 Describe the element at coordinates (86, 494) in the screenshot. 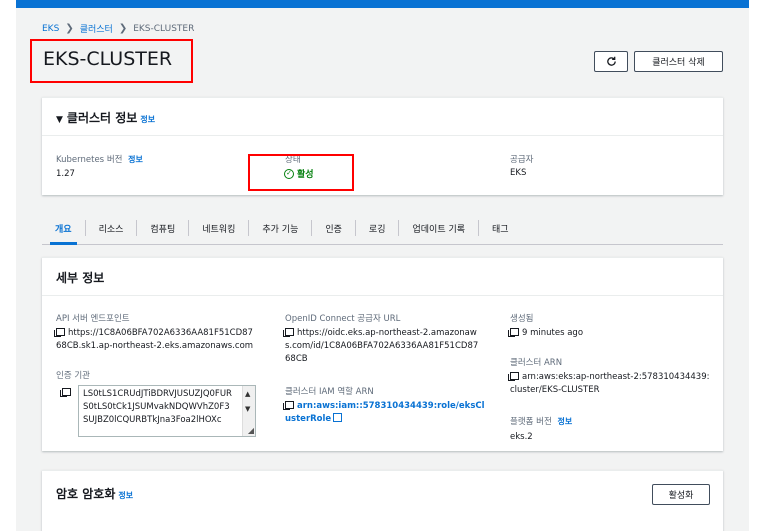

I see `encryption-title: 암호 암호화` at that location.